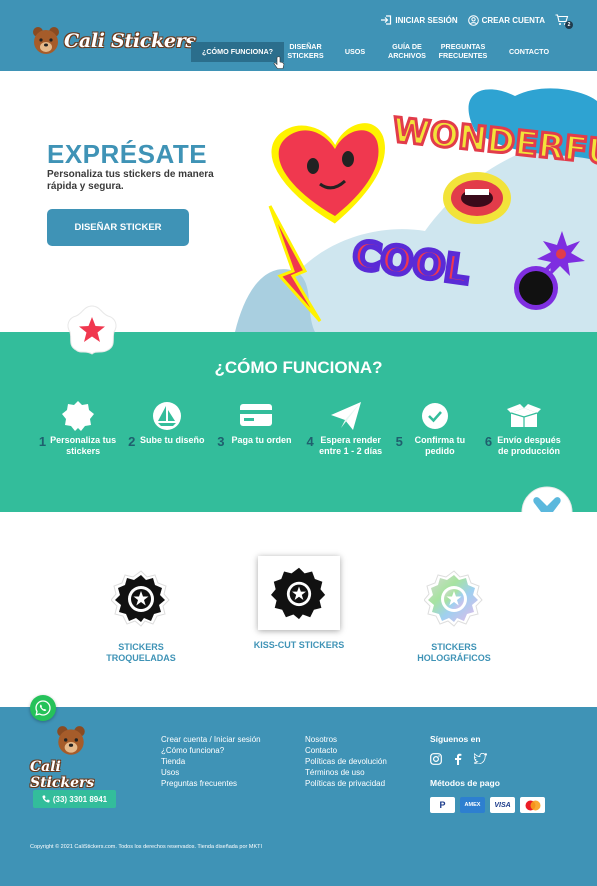 This screenshot has width=597, height=886. I want to click on step-1: 1 Personaliza tus stickers, so click(78, 429).